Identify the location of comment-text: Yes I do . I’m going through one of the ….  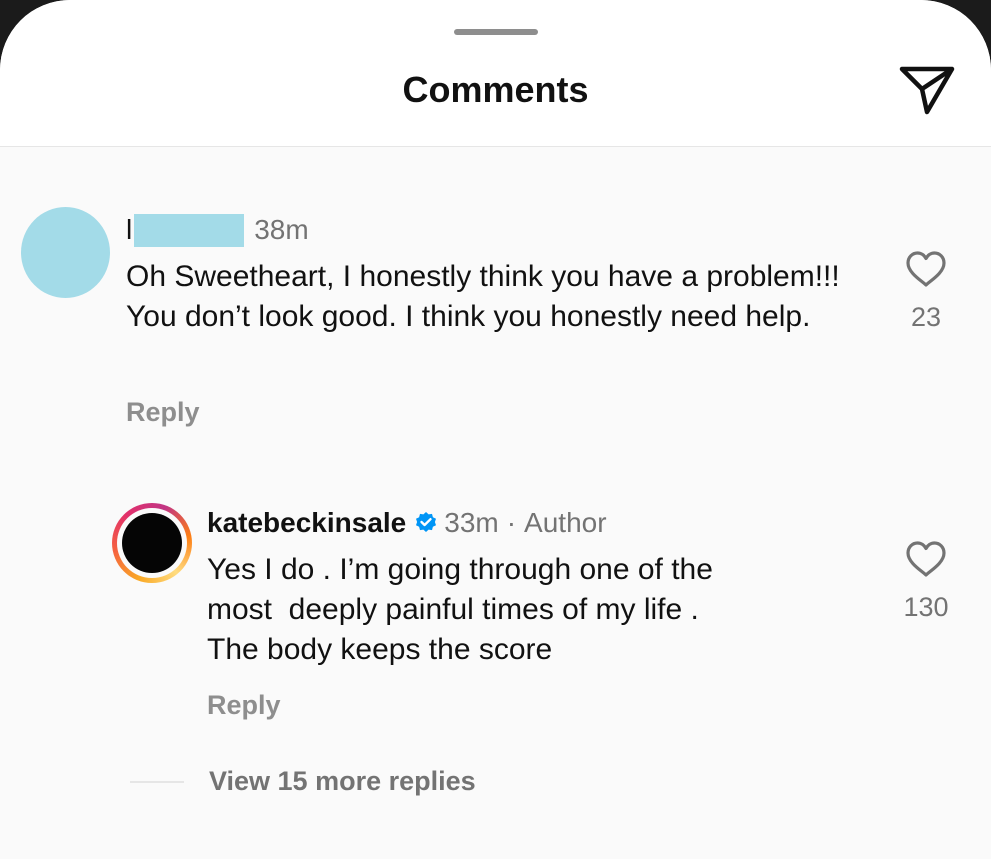
(537, 610).